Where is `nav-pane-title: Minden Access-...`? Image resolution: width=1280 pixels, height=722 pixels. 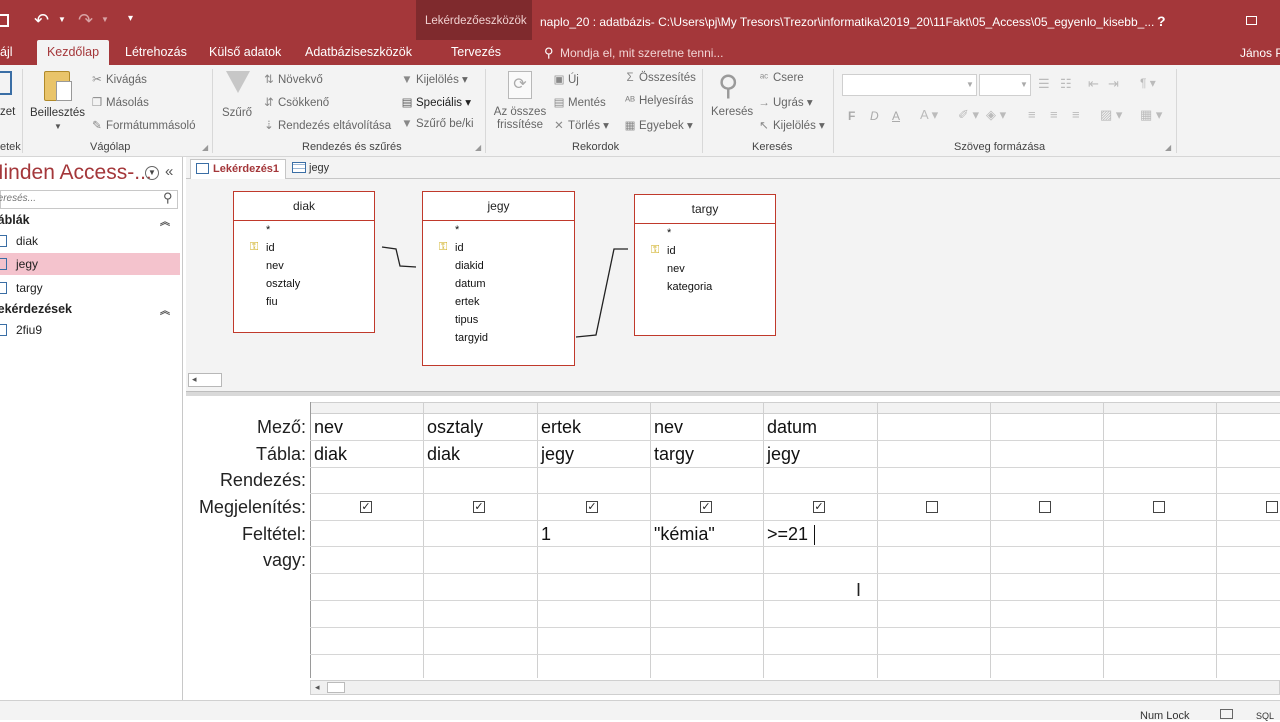
nav-pane-title: Minden Access-... is located at coordinates (76, 173).